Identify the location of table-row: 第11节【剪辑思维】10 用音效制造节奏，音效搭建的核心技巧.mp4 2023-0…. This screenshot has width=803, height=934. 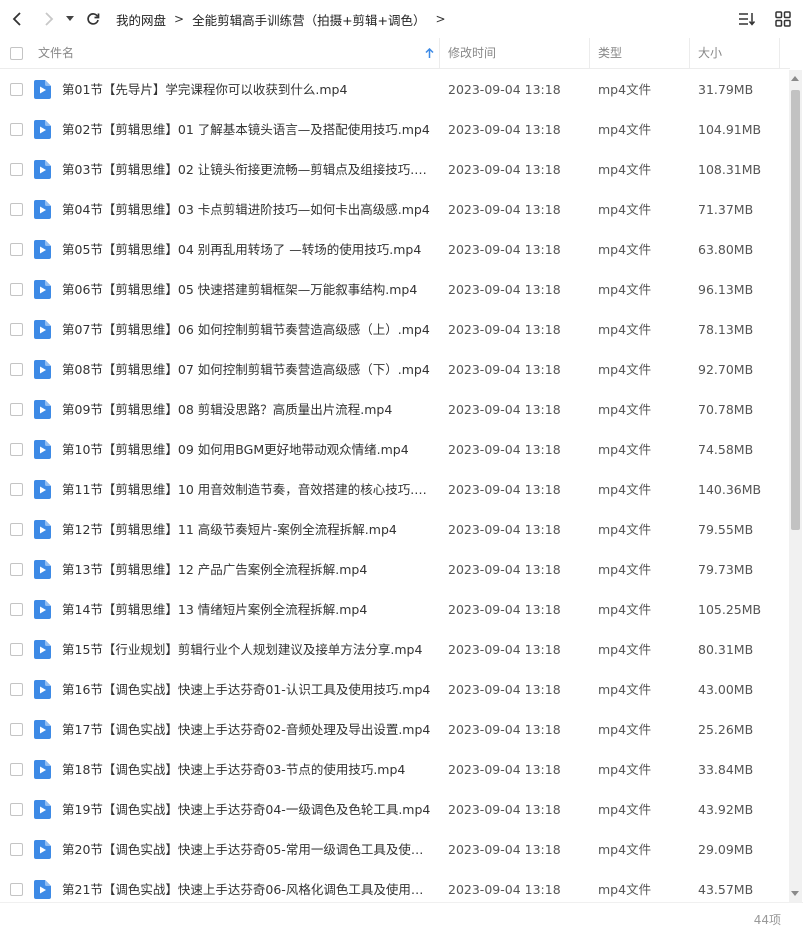
(395, 490).